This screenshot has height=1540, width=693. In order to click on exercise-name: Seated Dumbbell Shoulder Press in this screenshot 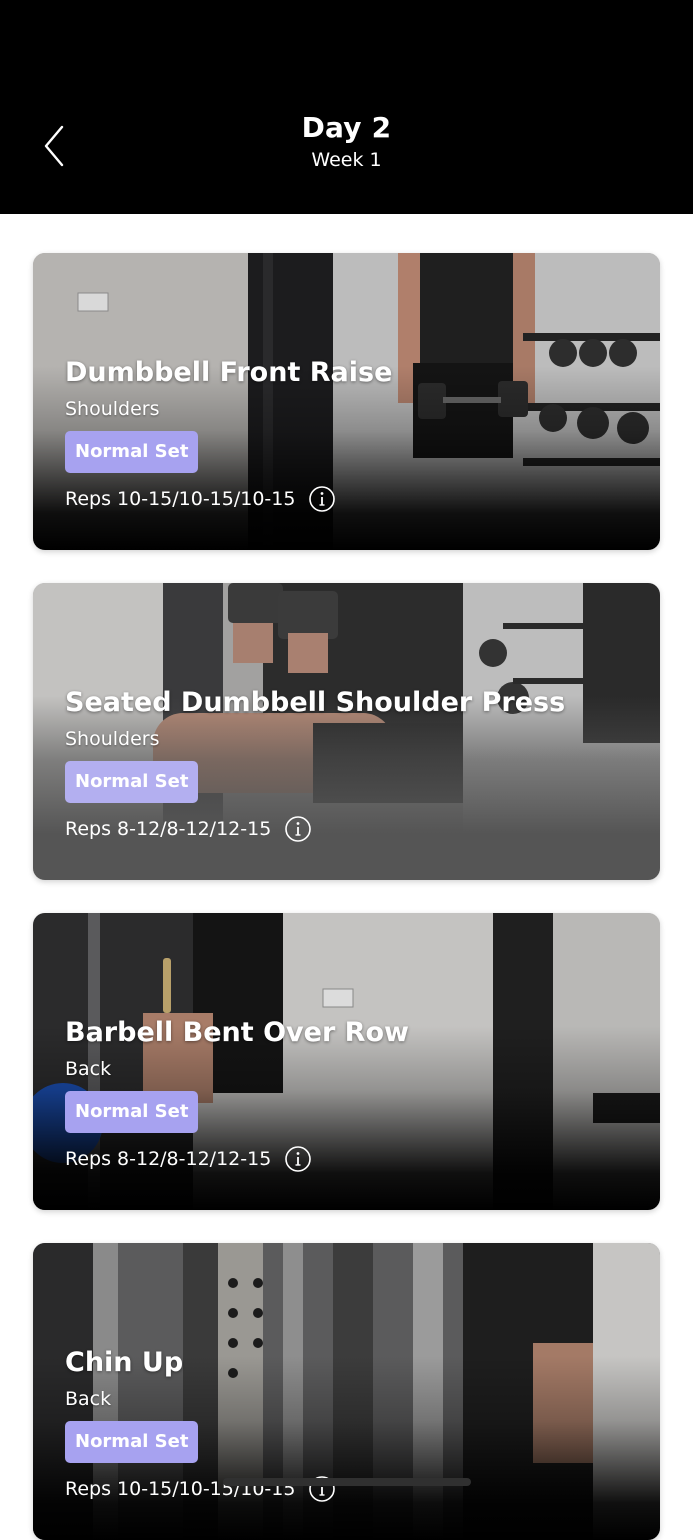, I will do `click(315, 702)`.